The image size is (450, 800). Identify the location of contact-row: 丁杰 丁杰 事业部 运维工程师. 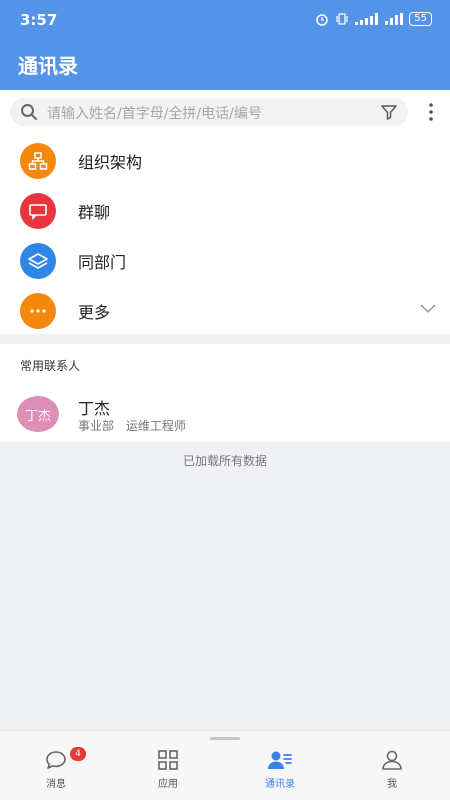
(225, 417).